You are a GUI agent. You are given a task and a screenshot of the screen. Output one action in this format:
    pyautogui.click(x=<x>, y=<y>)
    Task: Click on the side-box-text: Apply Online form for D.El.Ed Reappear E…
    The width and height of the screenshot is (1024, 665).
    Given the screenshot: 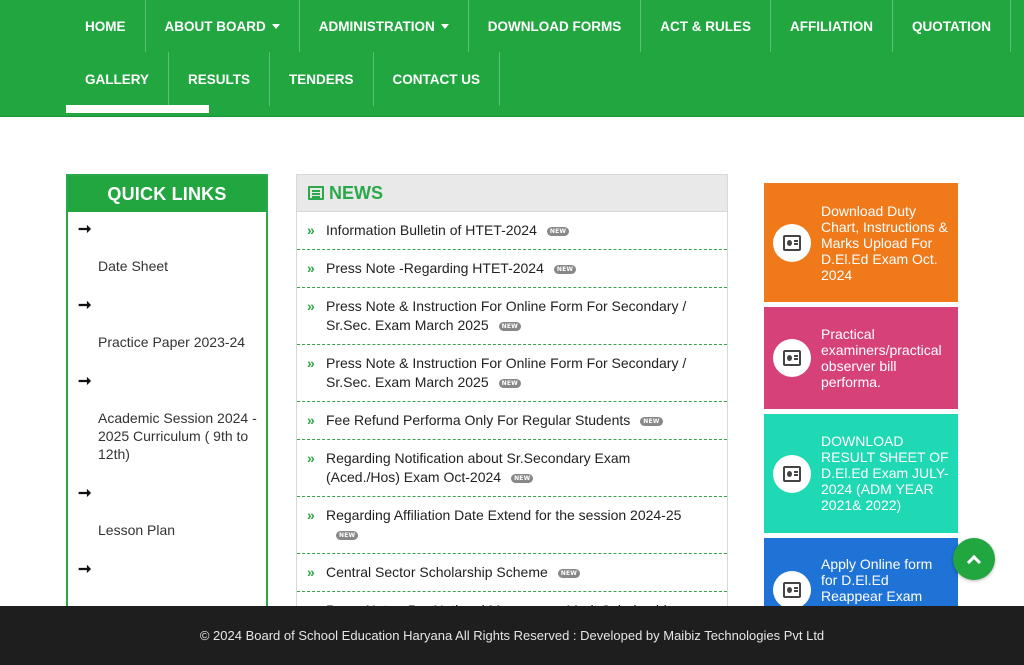 What is the action you would take?
    pyautogui.click(x=877, y=580)
    